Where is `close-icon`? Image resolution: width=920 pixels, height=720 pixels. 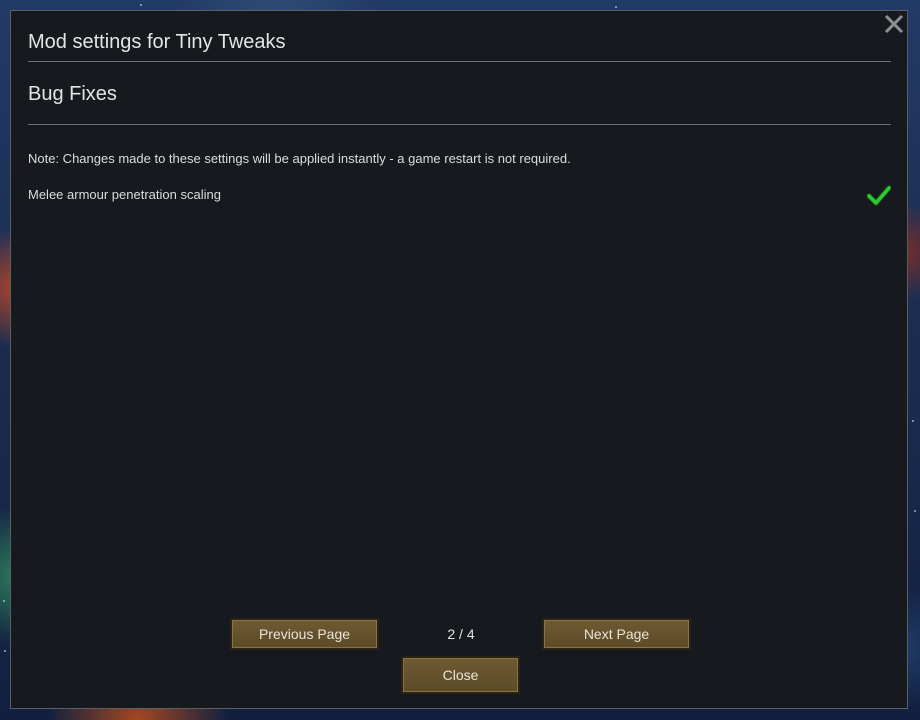
close-icon is located at coordinates (894, 24).